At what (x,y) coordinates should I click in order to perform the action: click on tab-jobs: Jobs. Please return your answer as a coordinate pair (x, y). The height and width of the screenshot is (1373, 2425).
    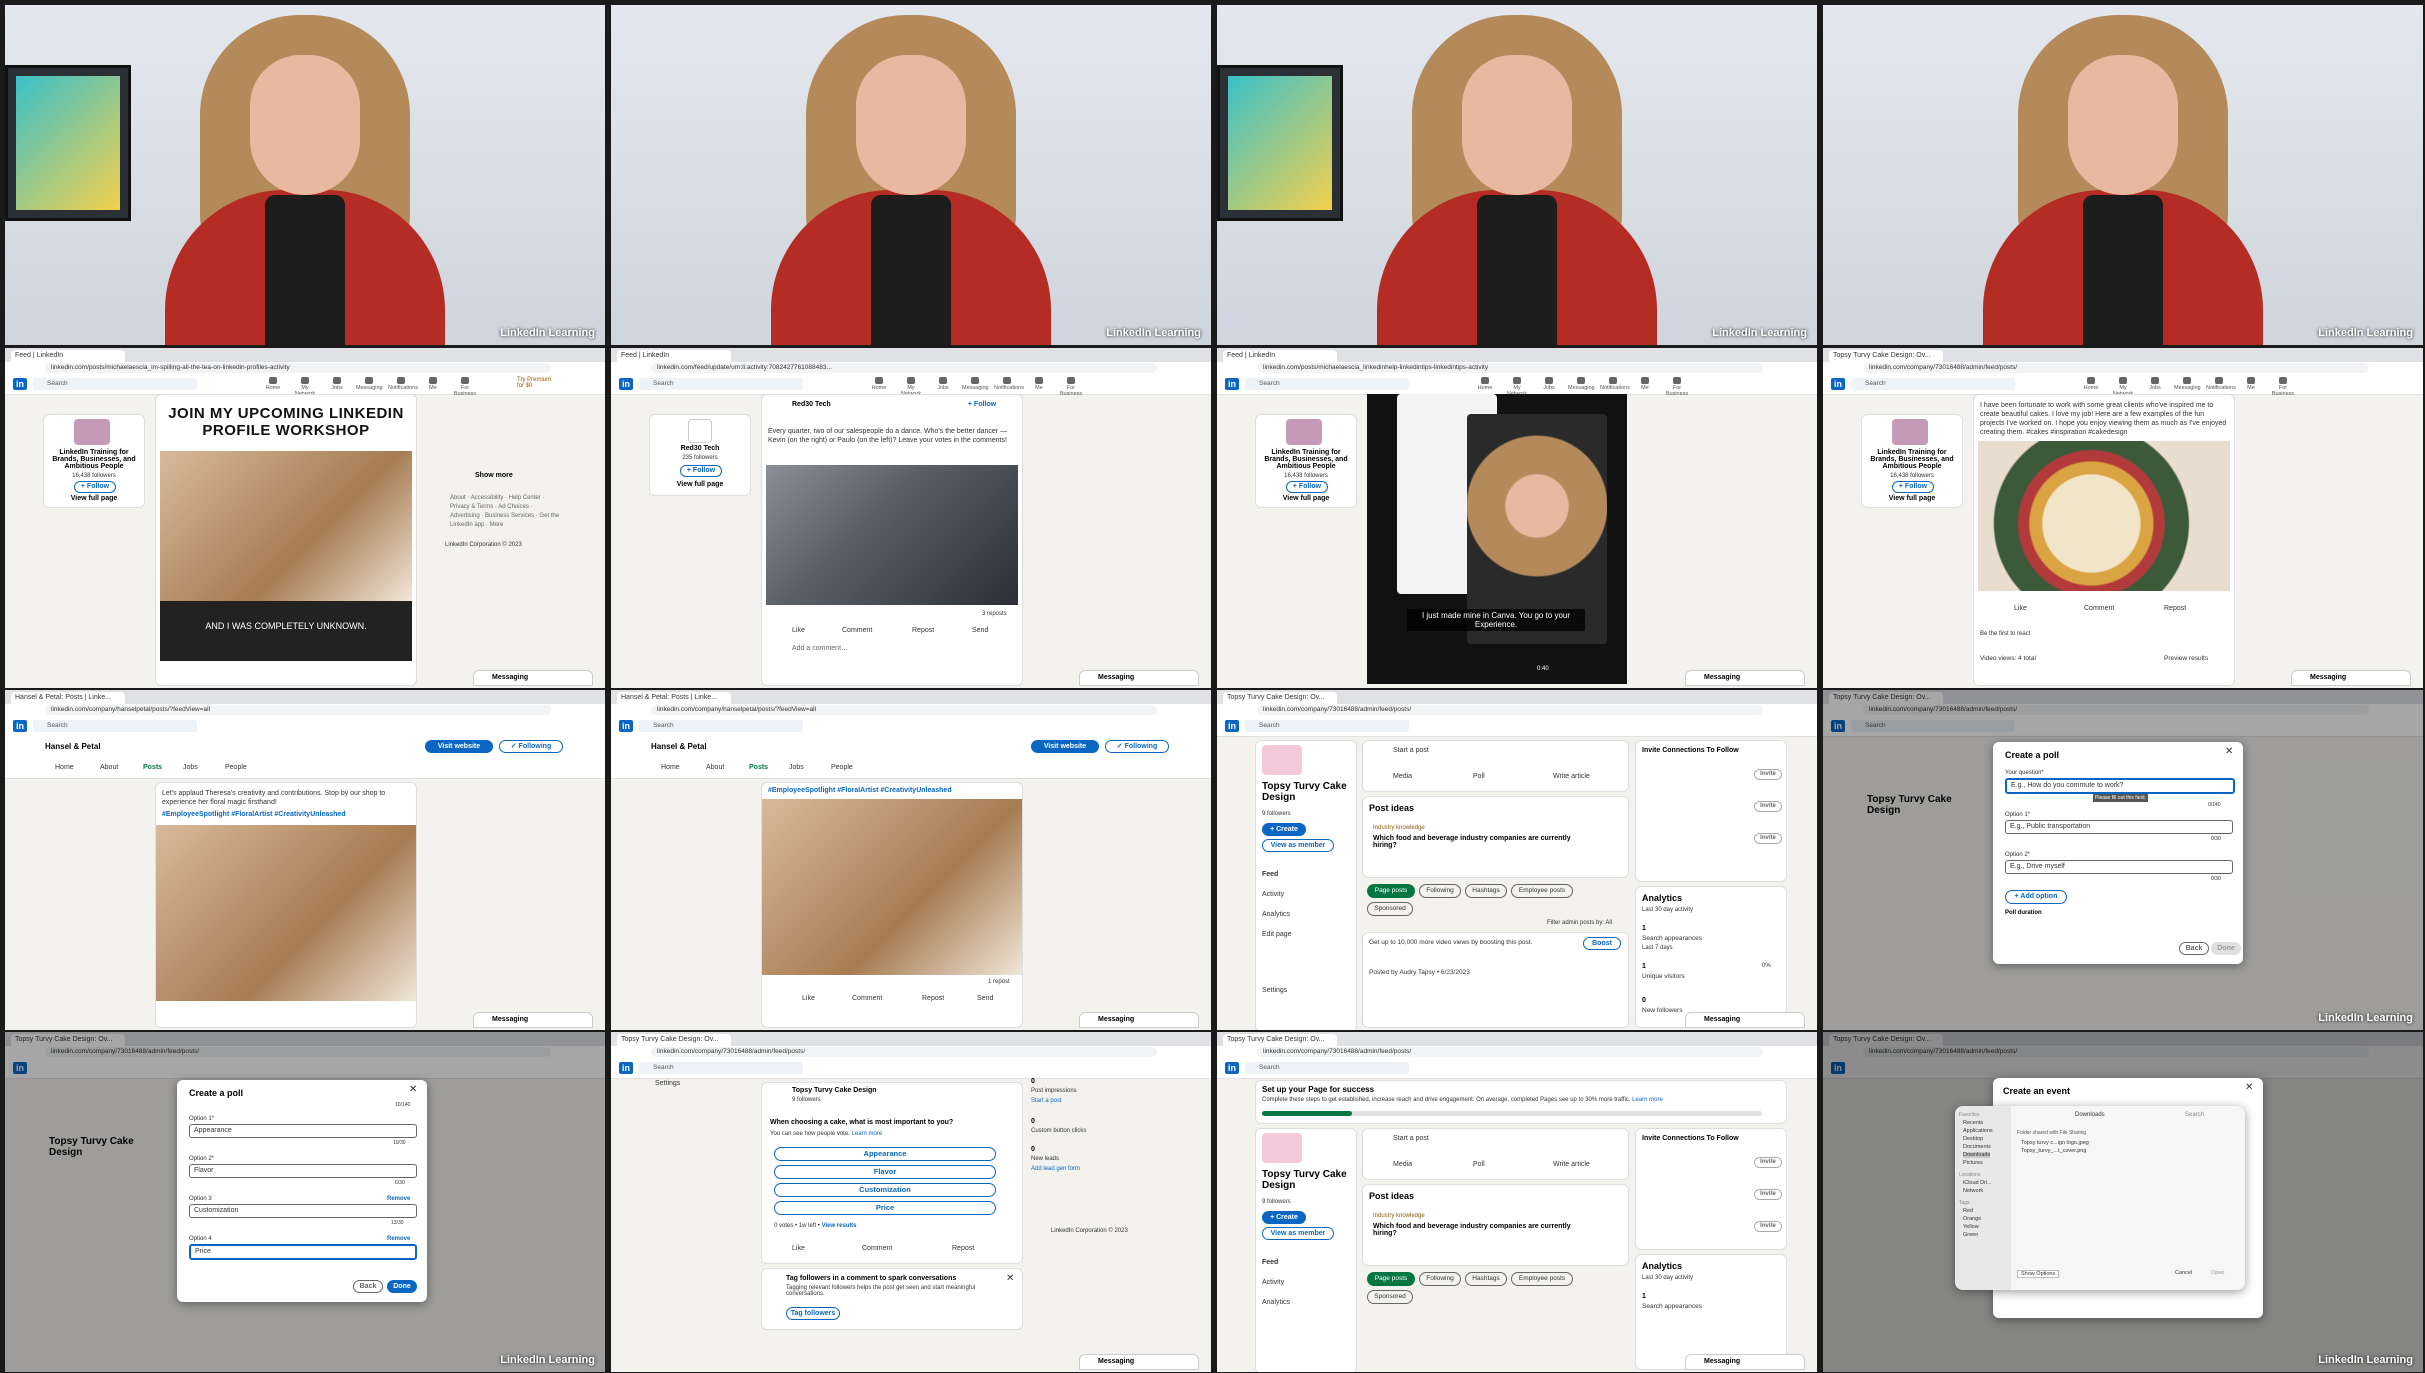
    Looking at the image, I should click on (190, 767).